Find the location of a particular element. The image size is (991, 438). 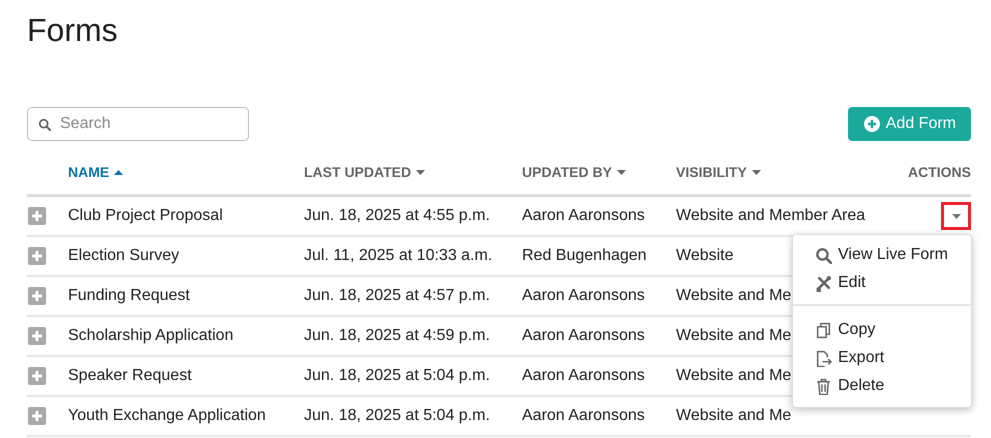

menu-item: View Live Form is located at coordinates (882, 255).